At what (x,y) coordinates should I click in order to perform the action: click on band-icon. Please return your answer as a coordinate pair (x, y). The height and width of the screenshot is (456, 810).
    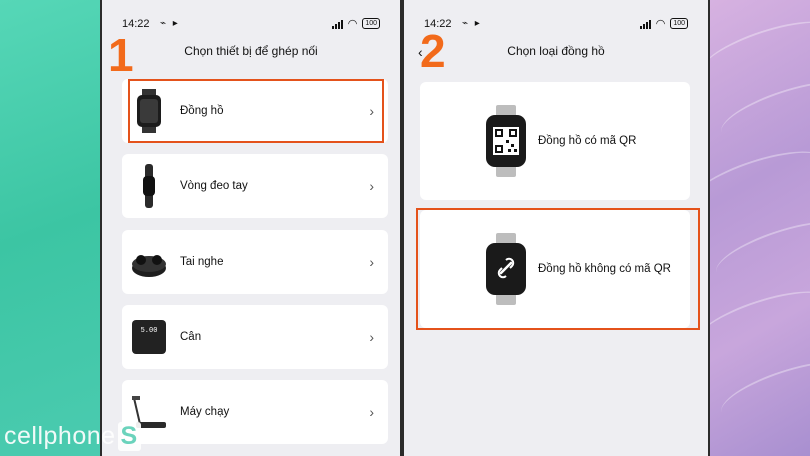
    Looking at the image, I should click on (149, 186).